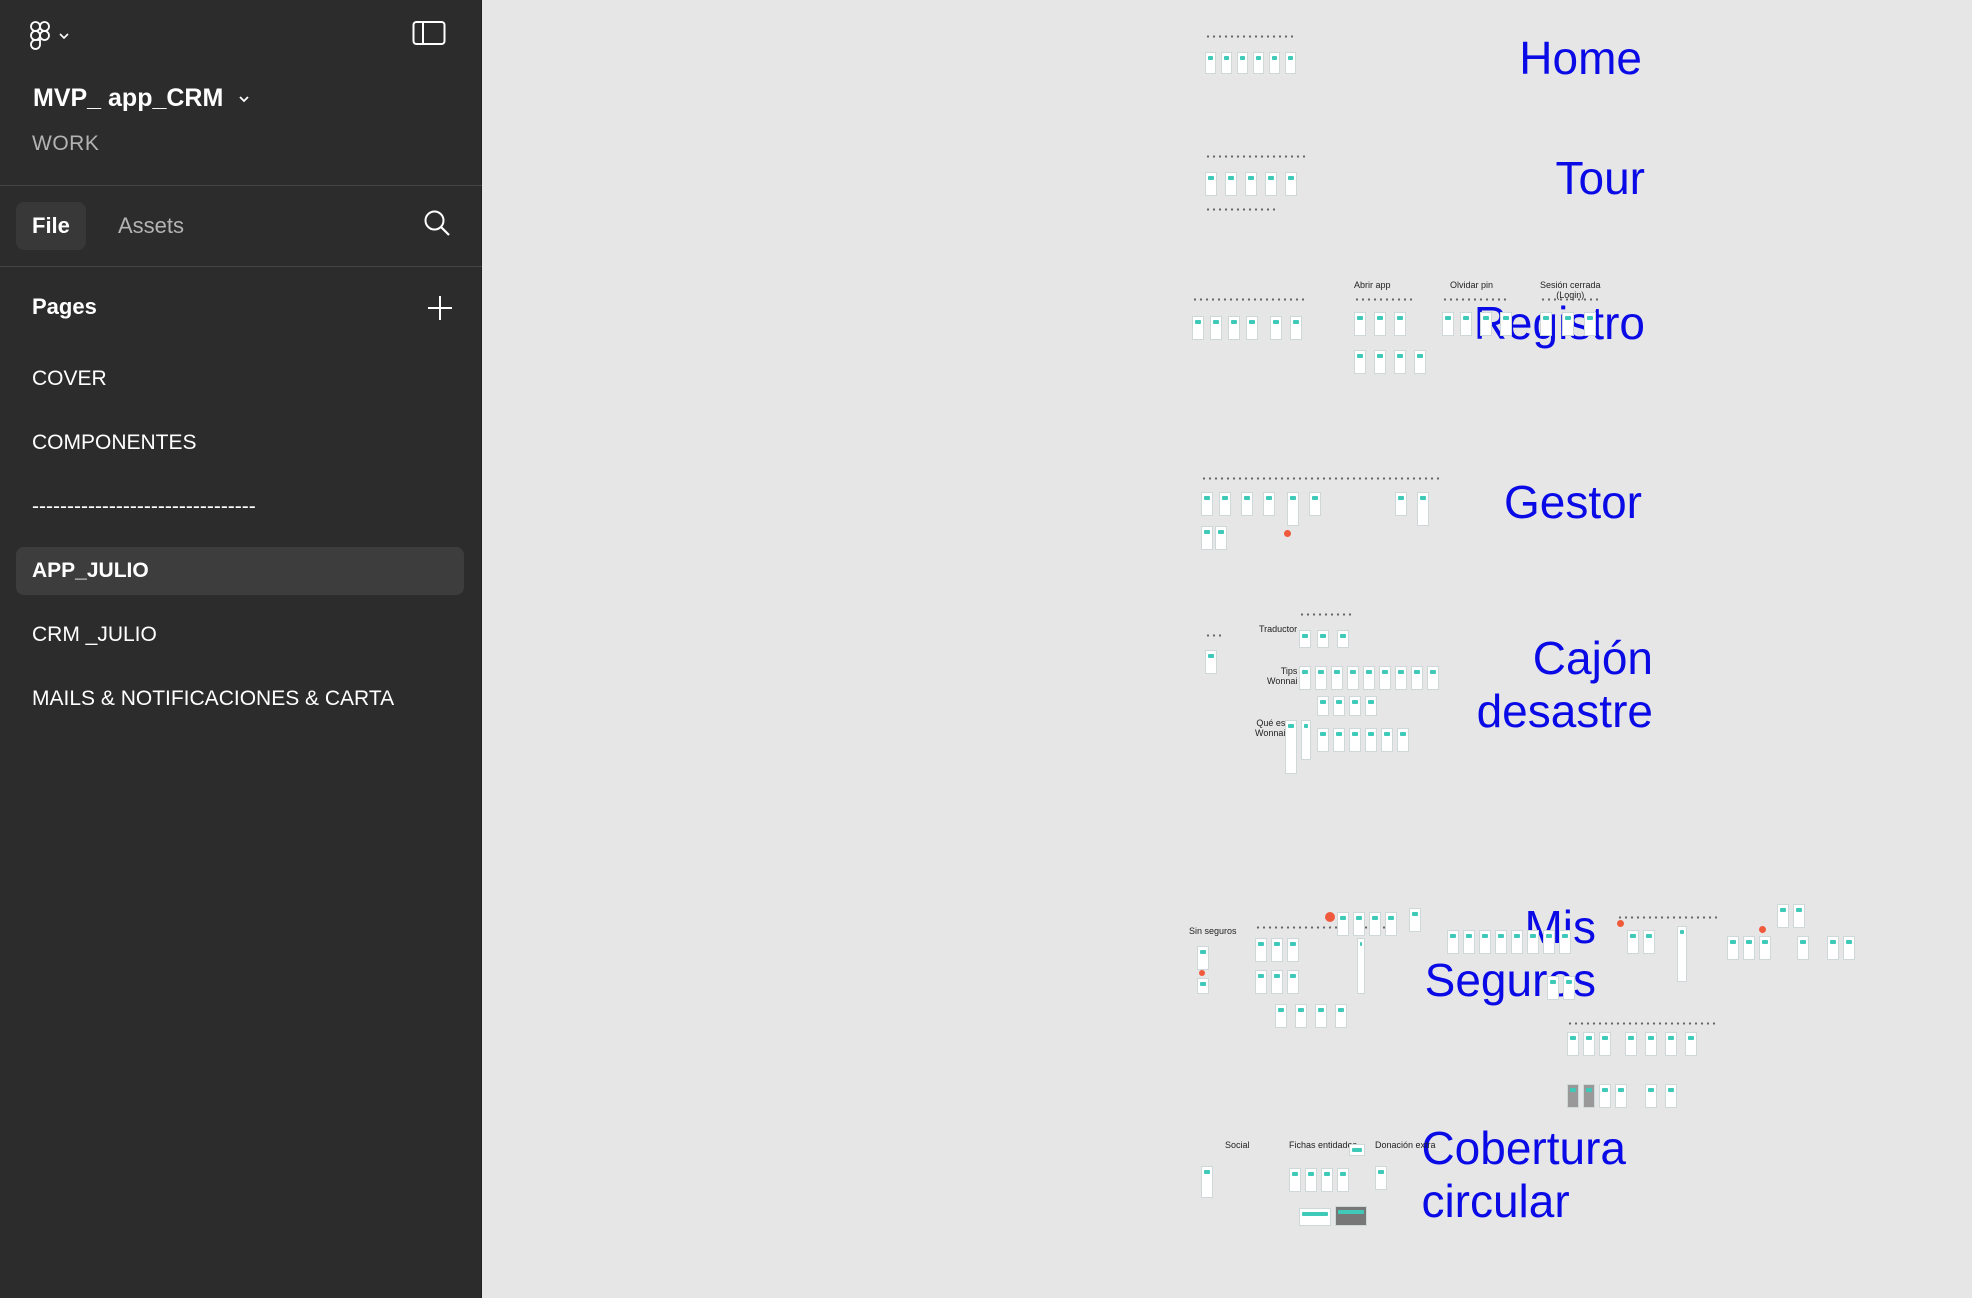 The width and height of the screenshot is (1972, 1298). I want to click on page-item-cover: COVER, so click(240, 379).